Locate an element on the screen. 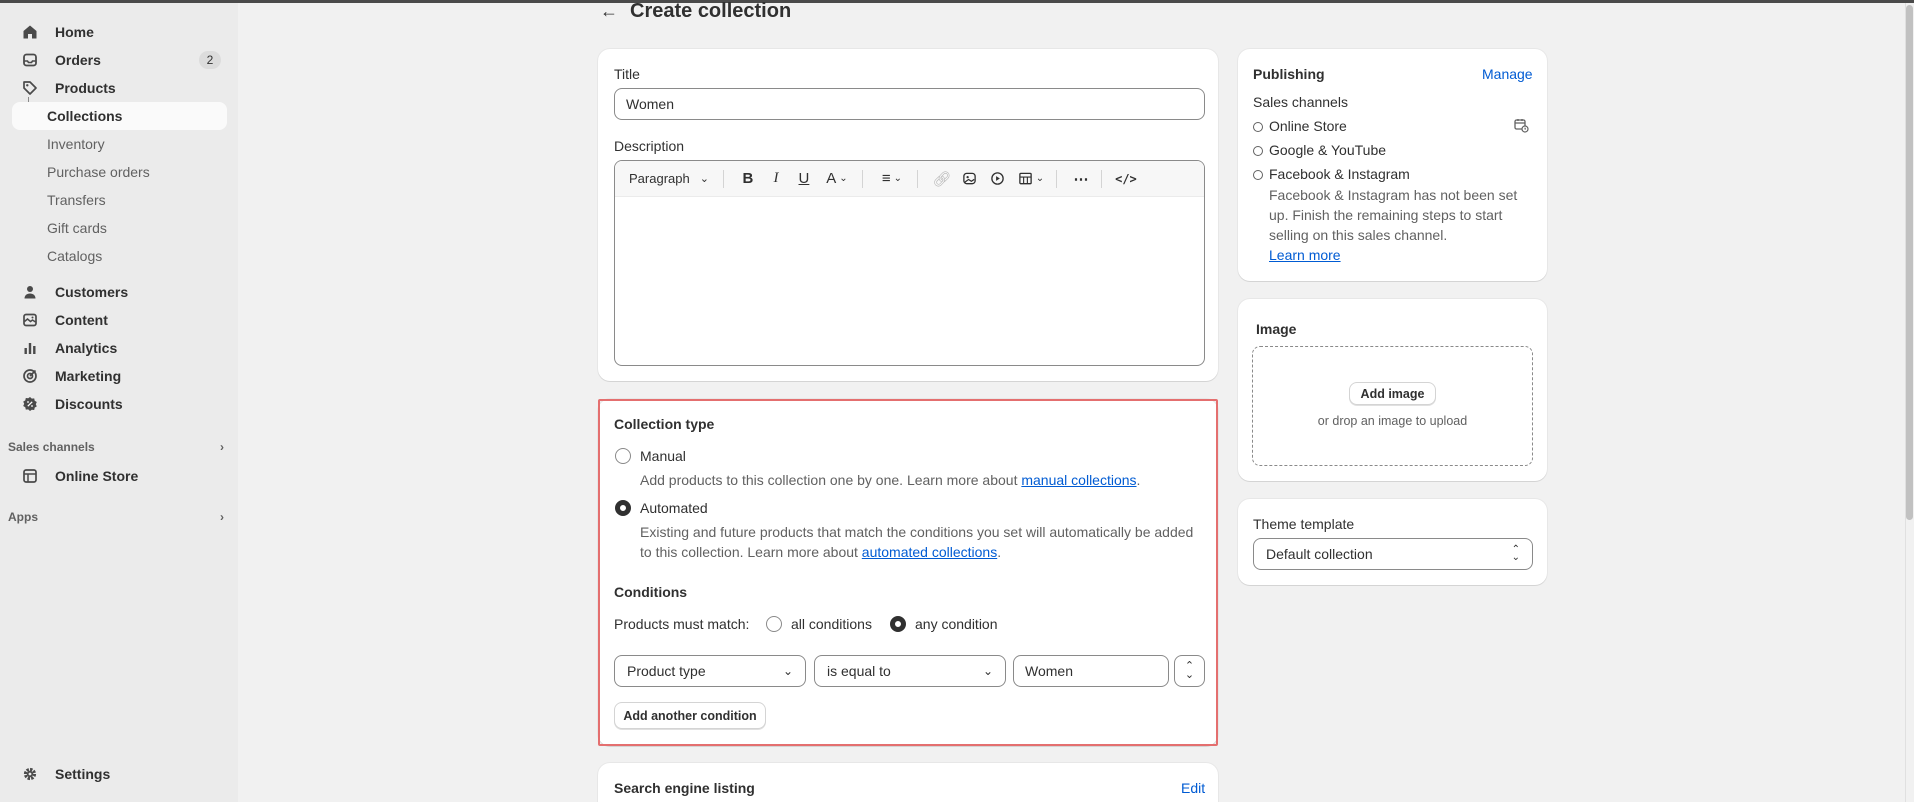 Image resolution: width=1914 pixels, height=802 pixels. all-conditions-radio is located at coordinates (774, 624).